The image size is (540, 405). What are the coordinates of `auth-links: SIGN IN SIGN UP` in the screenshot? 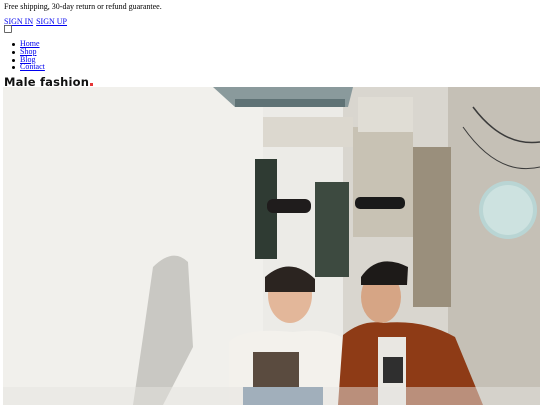 It's located at (36, 22).